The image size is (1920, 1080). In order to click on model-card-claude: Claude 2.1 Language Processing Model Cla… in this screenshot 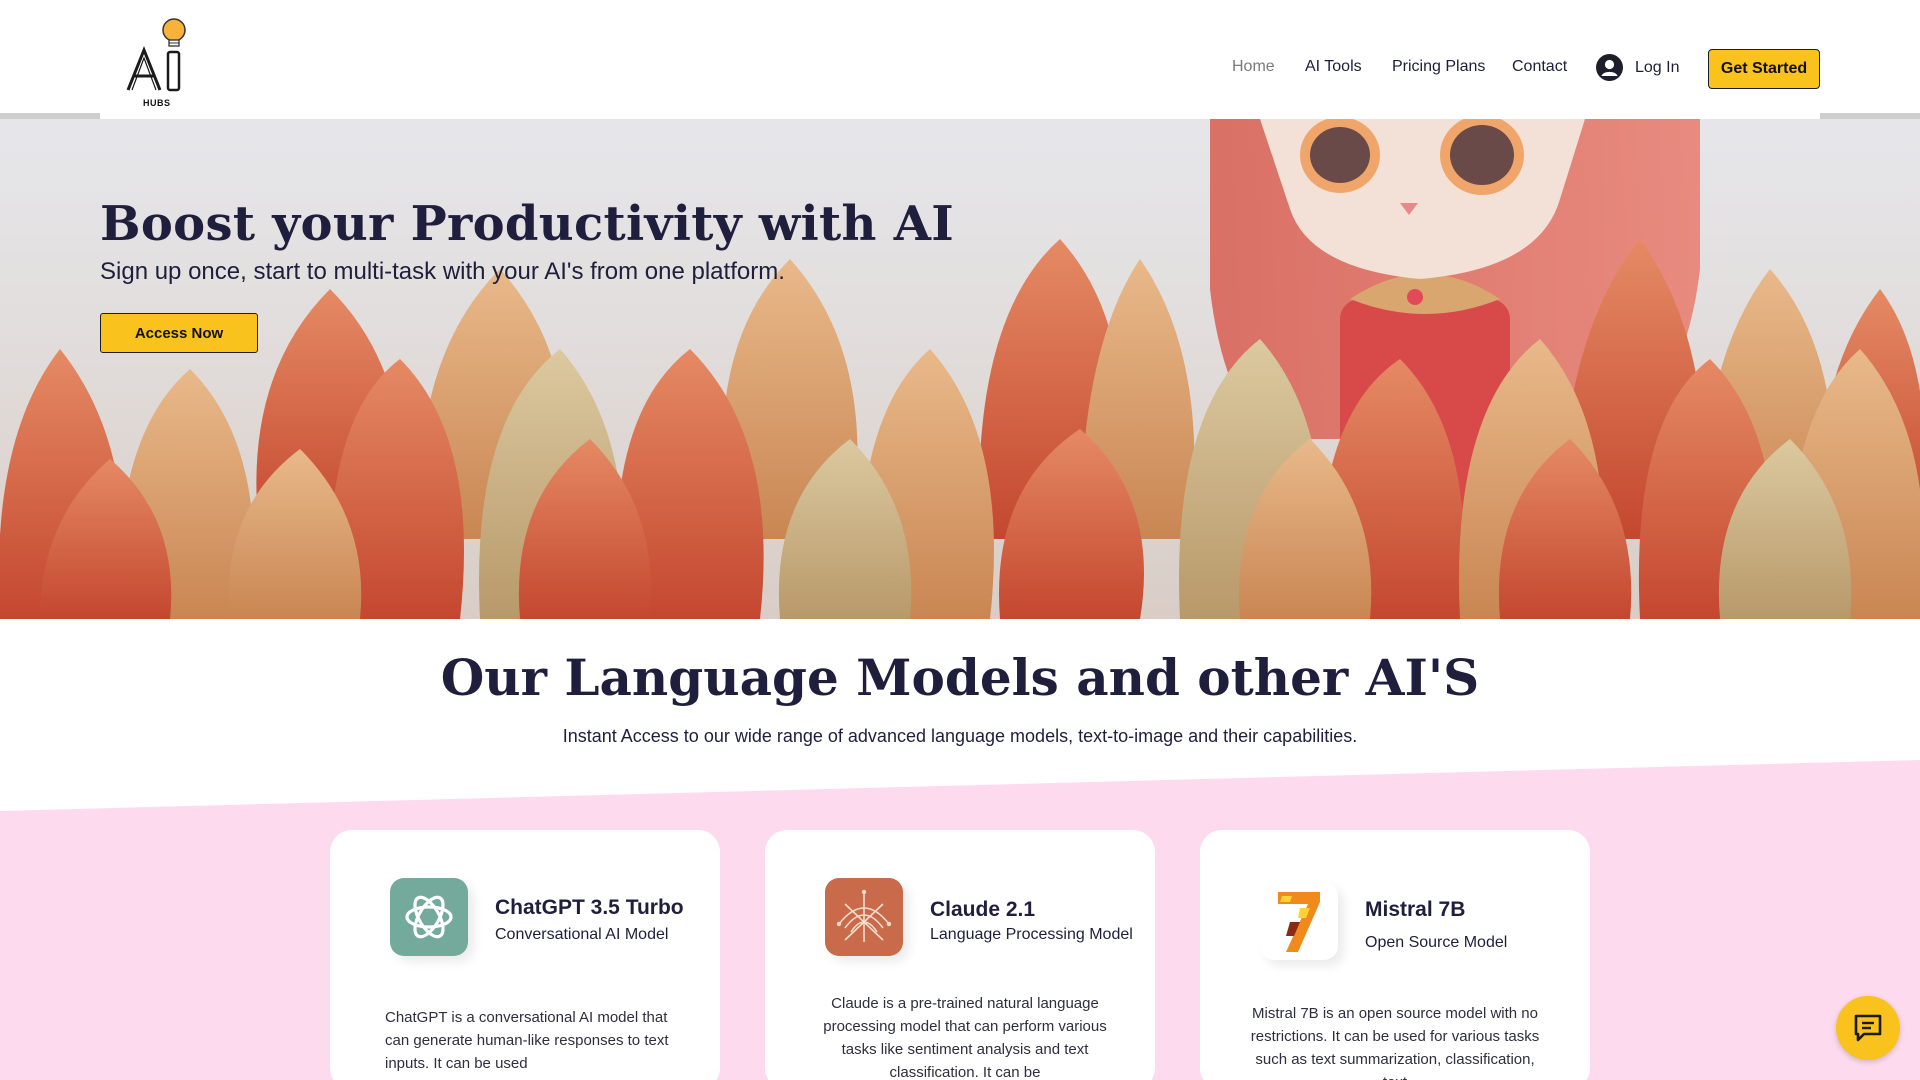, I will do `click(960, 955)`.